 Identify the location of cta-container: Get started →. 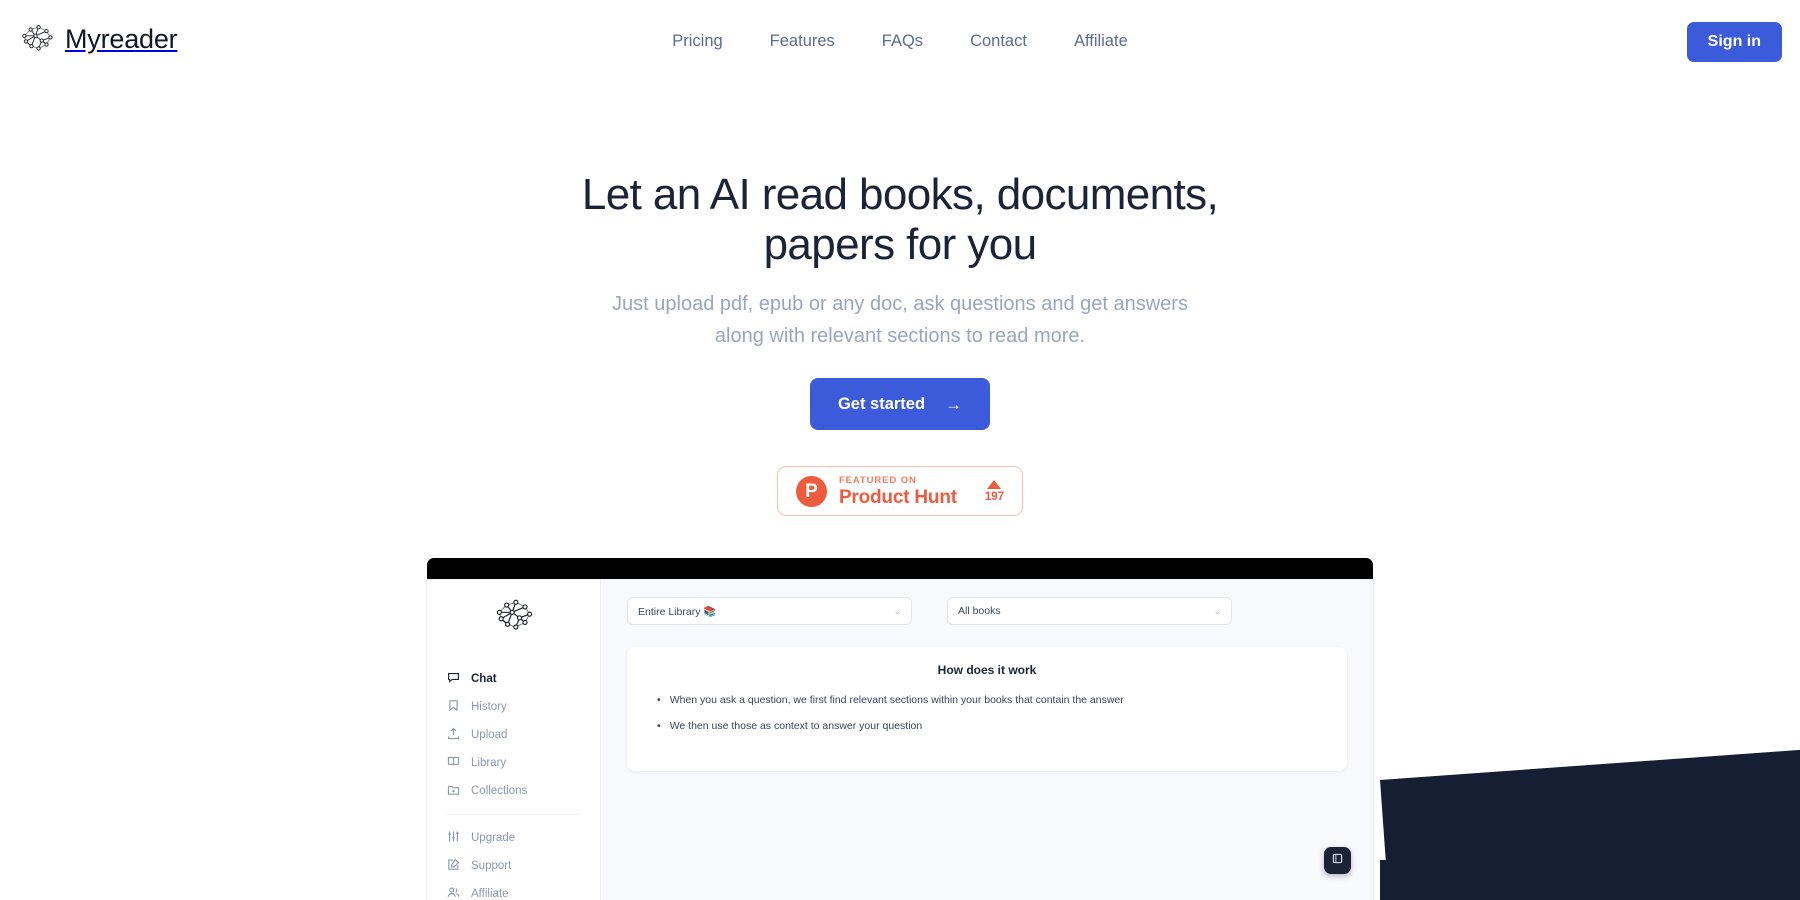
(900, 404).